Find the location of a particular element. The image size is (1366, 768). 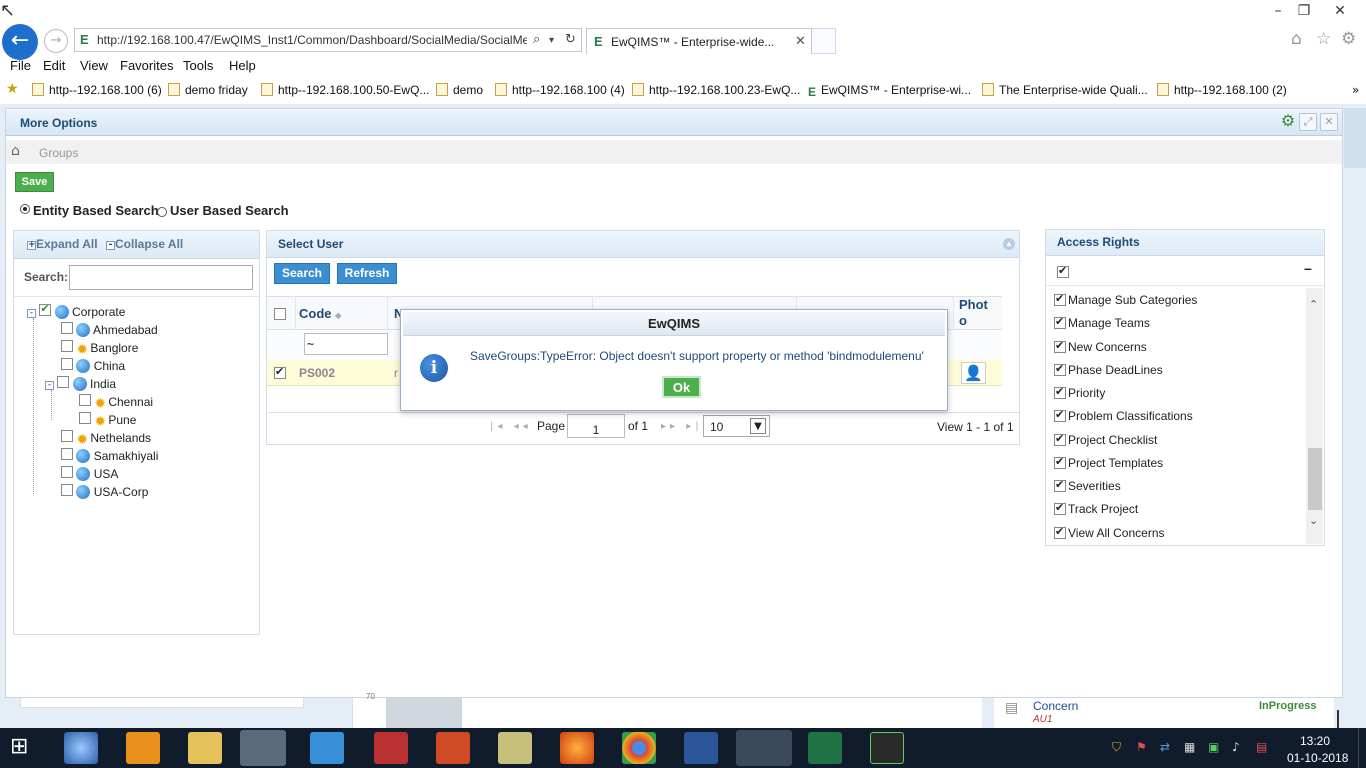

access-right-item: Manage Sub Categories is located at coordinates (1125, 302).